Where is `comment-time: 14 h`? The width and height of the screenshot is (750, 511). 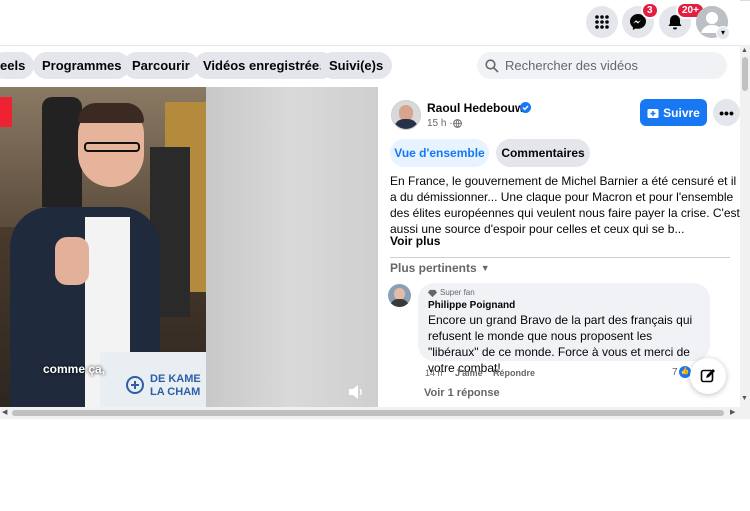 comment-time: 14 h is located at coordinates (434, 373).